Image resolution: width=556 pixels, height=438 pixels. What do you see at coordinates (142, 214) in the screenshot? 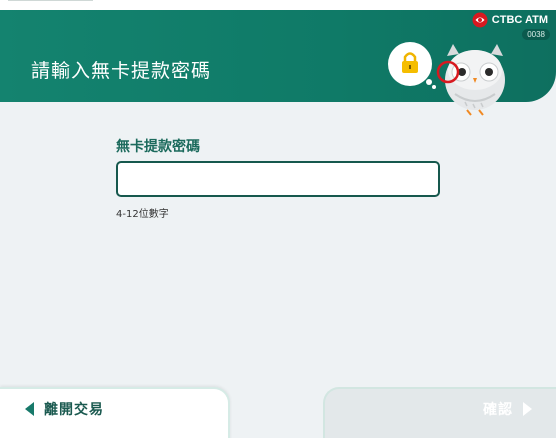
I see `field-hint: 4-12位數字` at bounding box center [142, 214].